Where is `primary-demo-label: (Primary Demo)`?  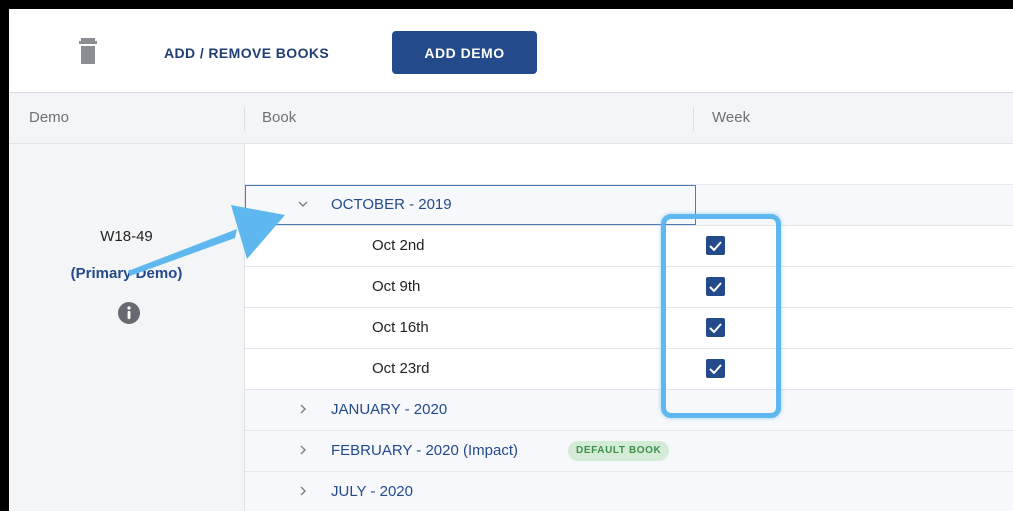 primary-demo-label: (Primary Demo) is located at coordinates (126, 273).